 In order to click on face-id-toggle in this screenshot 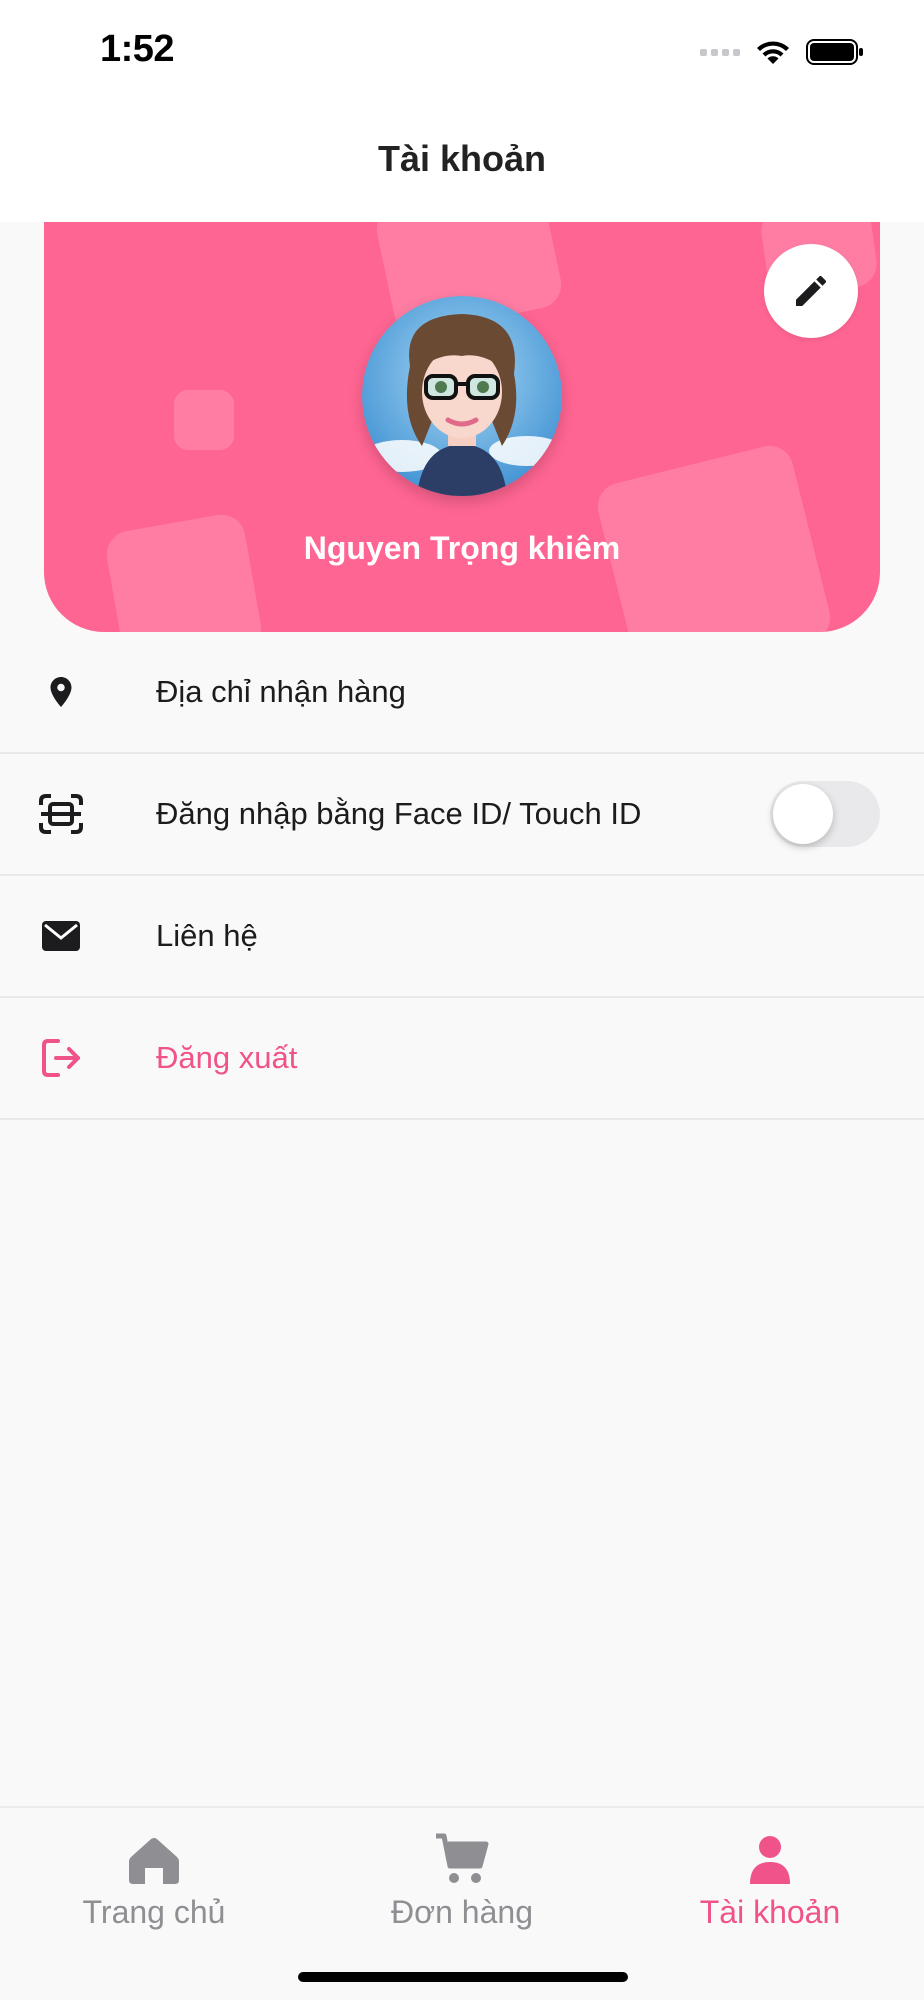, I will do `click(825, 814)`.